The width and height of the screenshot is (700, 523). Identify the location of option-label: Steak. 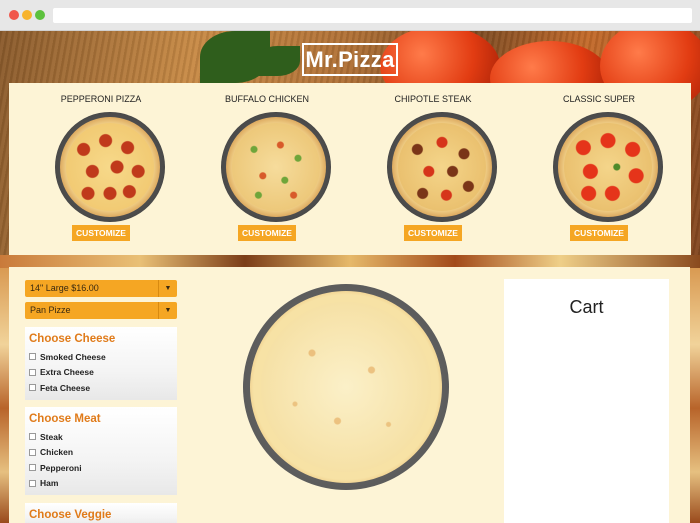
(51, 436).